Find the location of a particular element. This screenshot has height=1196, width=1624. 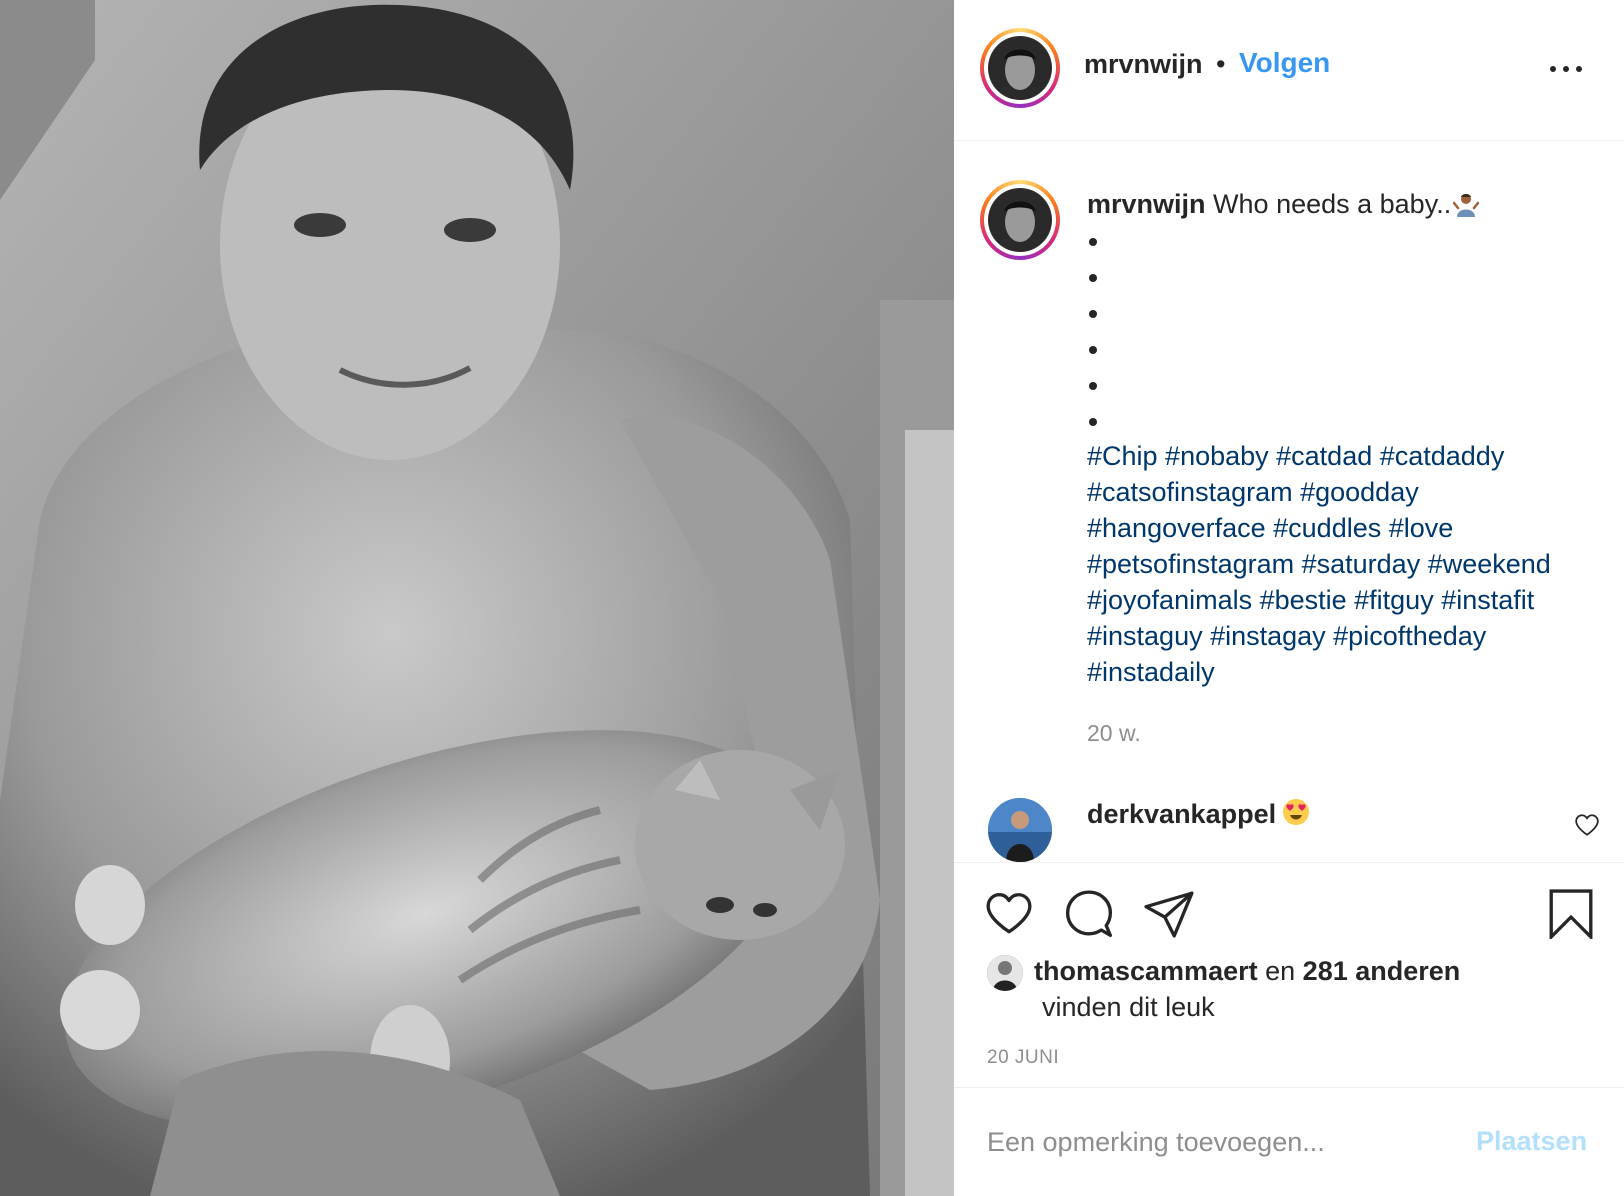

caption-author-avatar is located at coordinates (1020, 220).